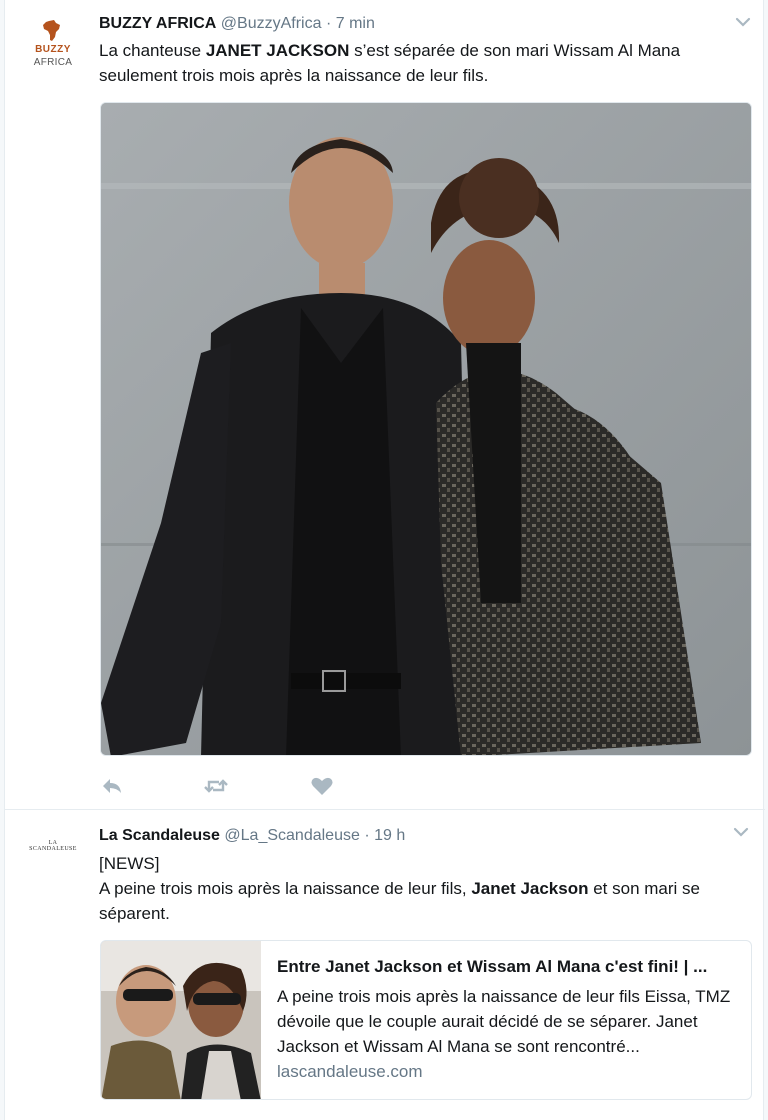 This screenshot has height=1120, width=768. I want to click on tweet-timestamp: 19 h, so click(389, 835).